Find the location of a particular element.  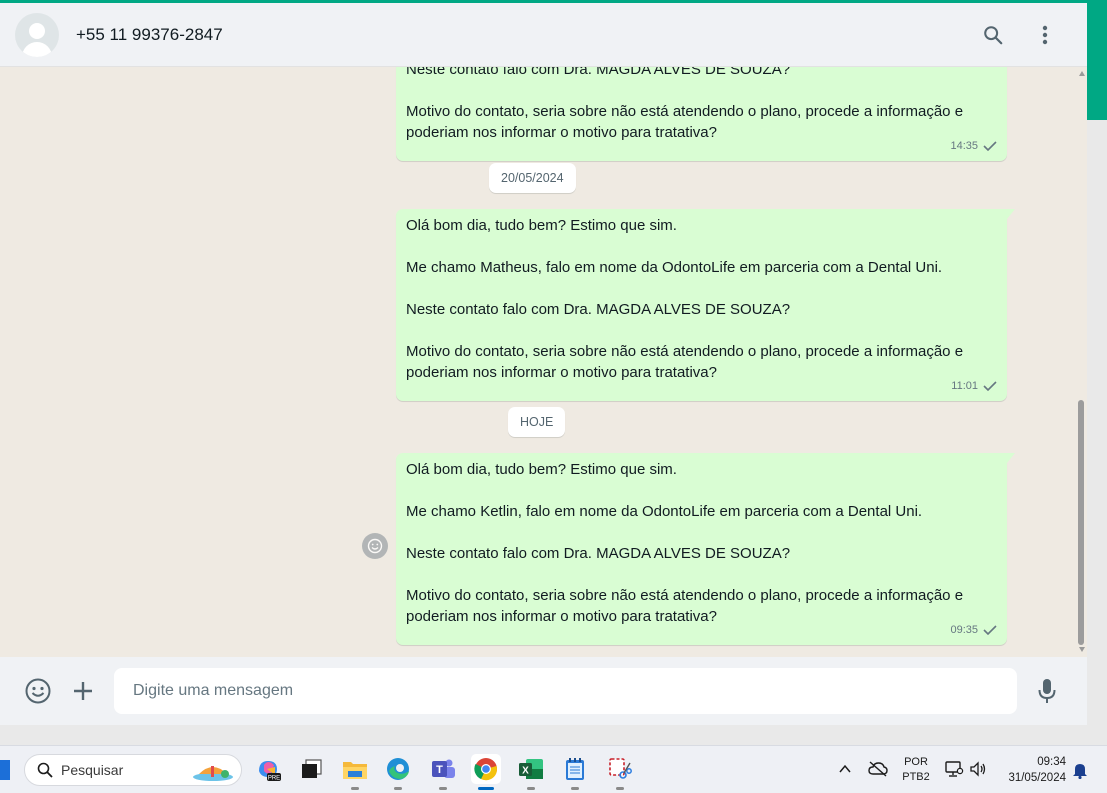

chrome-browser-icon is located at coordinates (486, 772).